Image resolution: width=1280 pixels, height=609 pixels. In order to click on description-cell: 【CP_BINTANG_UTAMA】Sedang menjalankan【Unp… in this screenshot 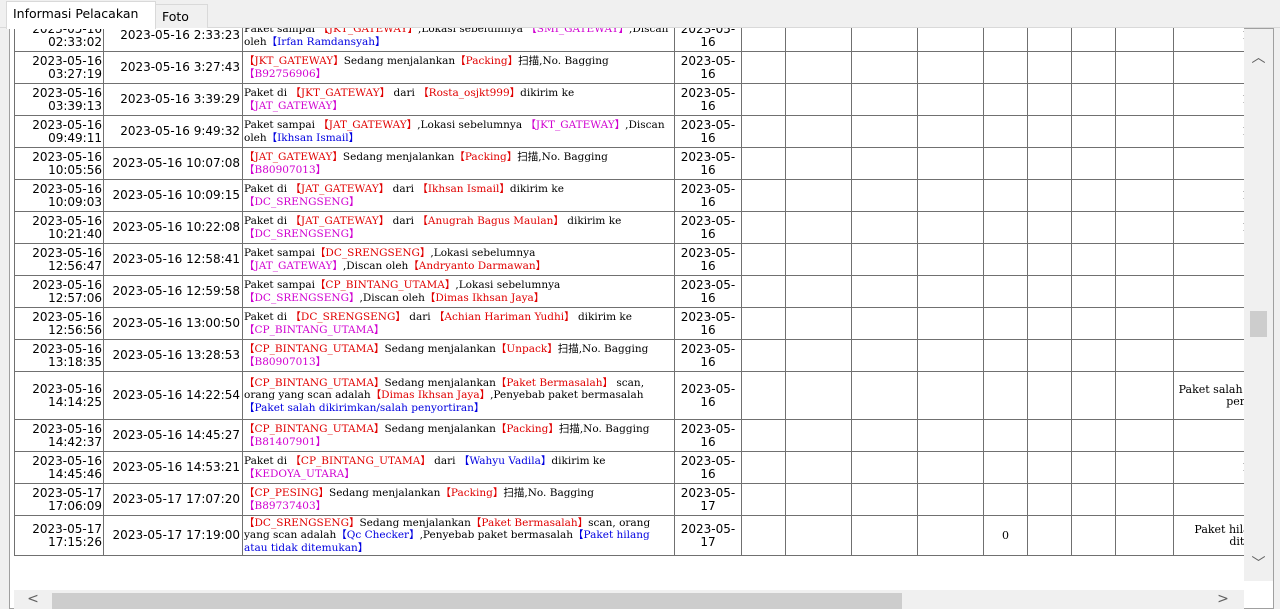, I will do `click(458, 355)`.